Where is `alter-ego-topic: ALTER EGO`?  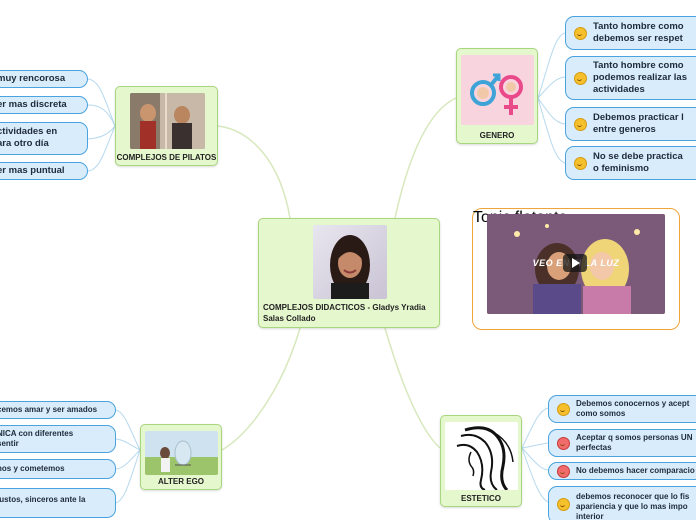
alter-ego-topic: ALTER EGO is located at coordinates (181, 457).